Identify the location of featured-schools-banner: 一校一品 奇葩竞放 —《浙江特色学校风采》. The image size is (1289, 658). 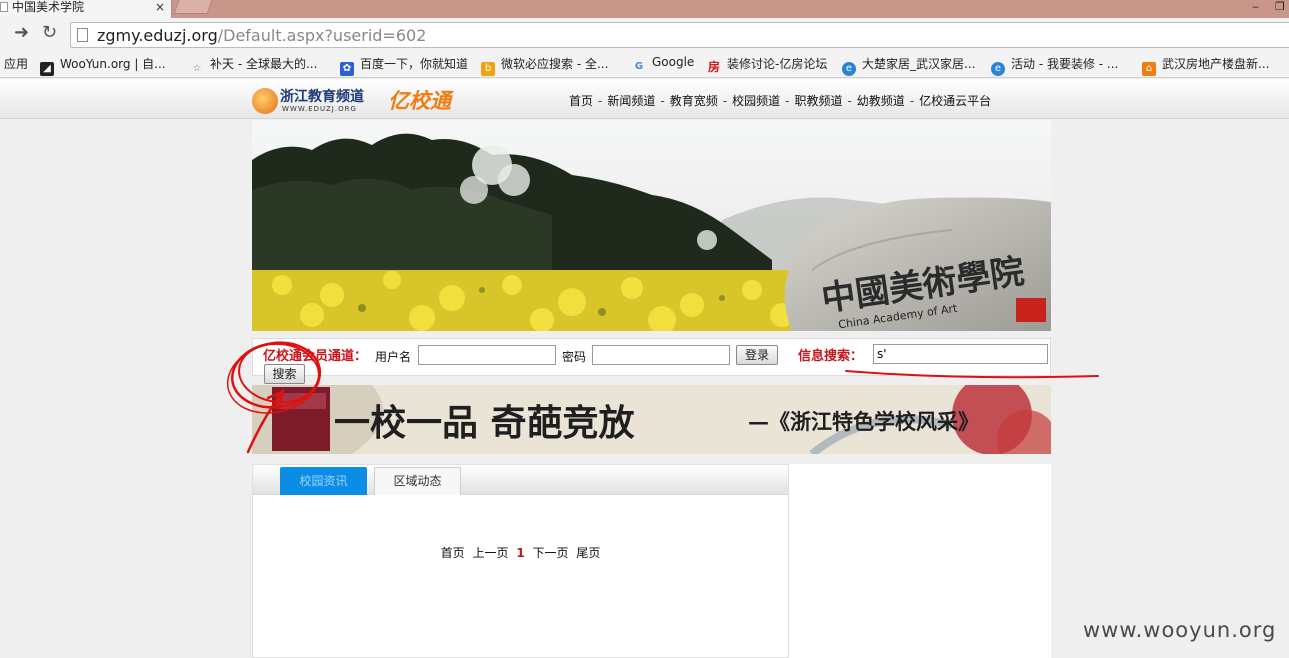
(651, 419).